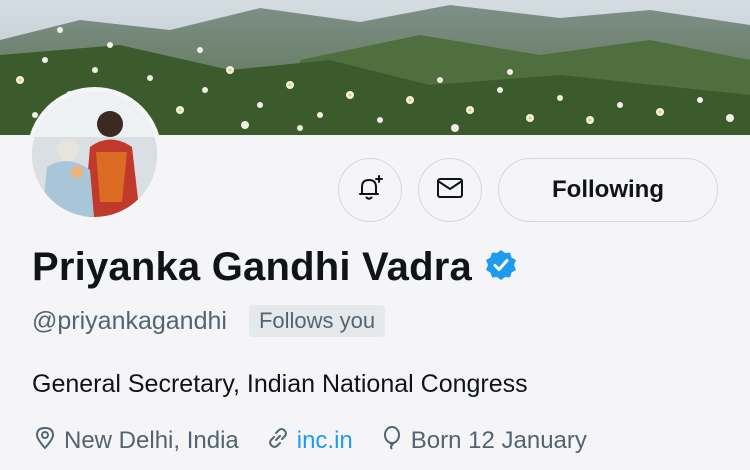  I want to click on birthday-text: Born 12 January, so click(498, 440).